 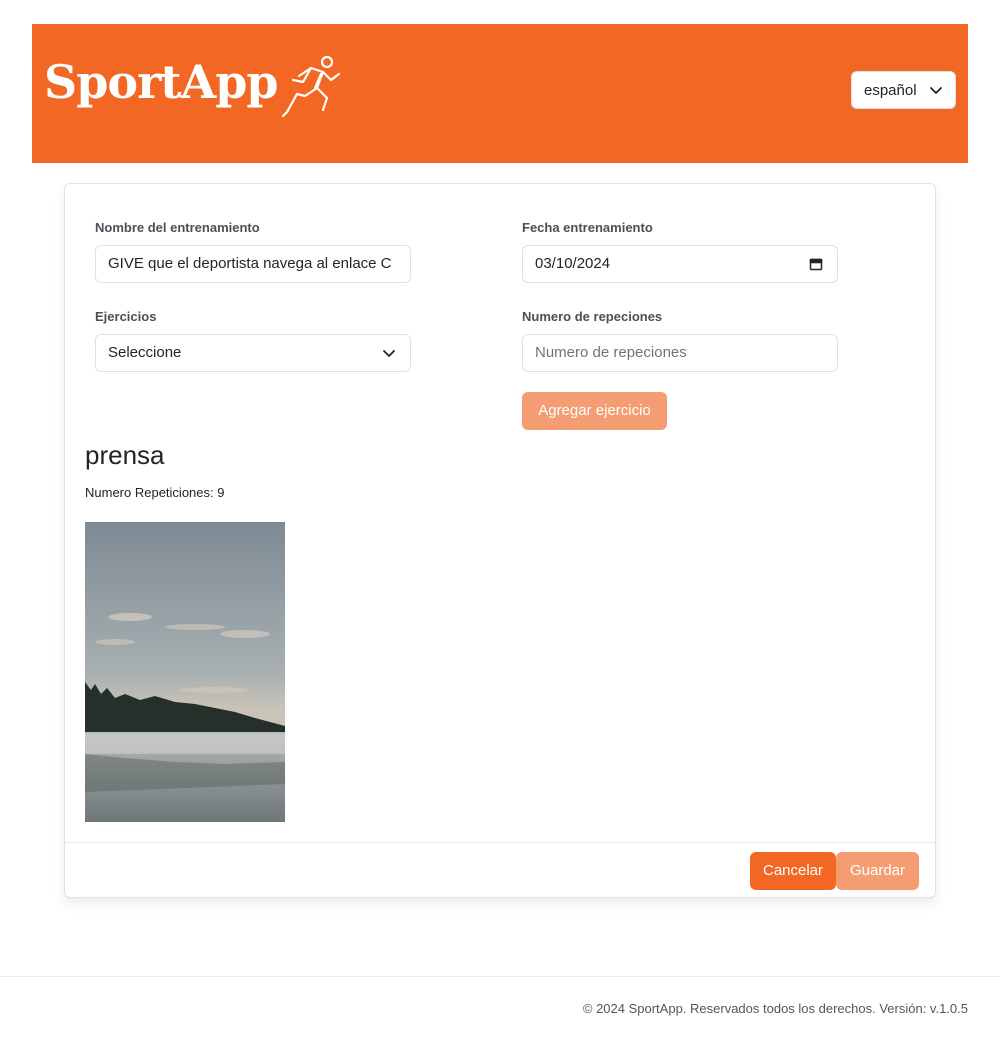 What do you see at coordinates (500, 93) in the screenshot?
I see `app-header: SportApp español` at bounding box center [500, 93].